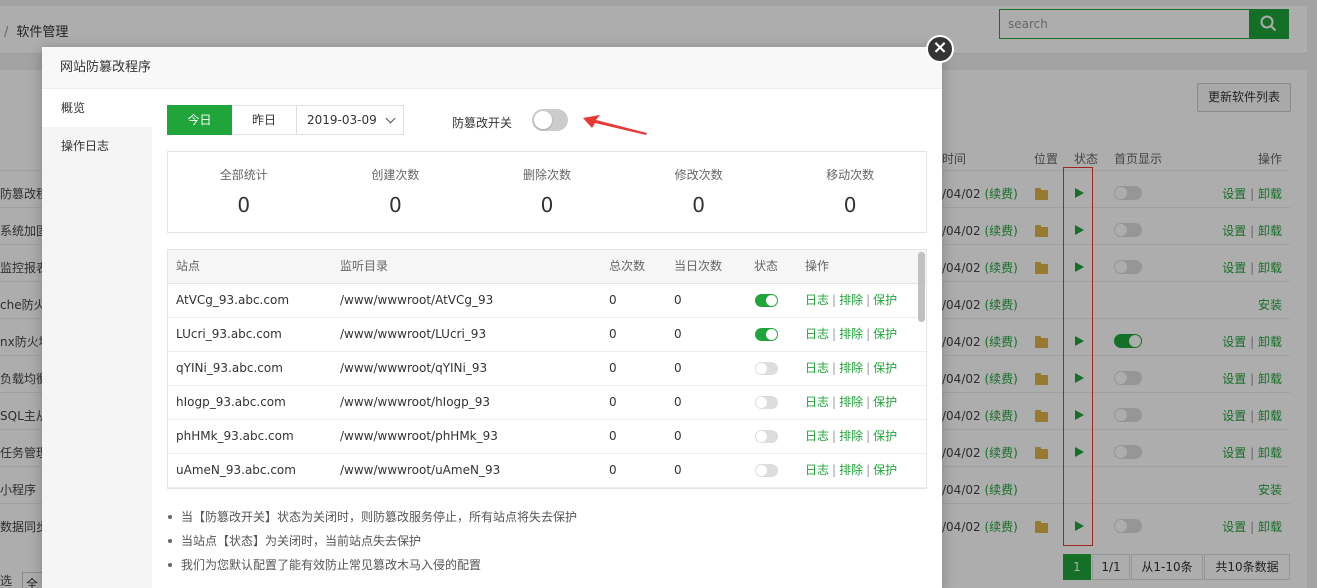  I want to click on date-select: 2019-03-09, so click(350, 120).